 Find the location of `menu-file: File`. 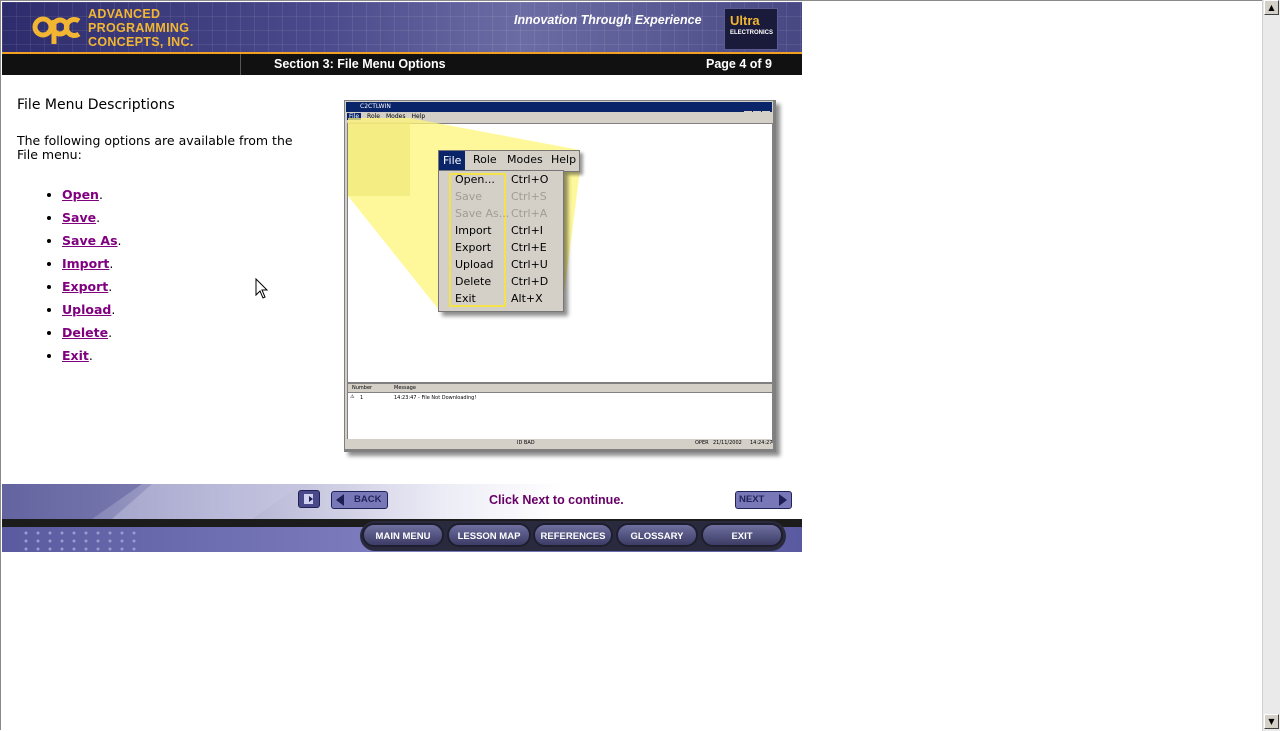

menu-file: File is located at coordinates (452, 161).